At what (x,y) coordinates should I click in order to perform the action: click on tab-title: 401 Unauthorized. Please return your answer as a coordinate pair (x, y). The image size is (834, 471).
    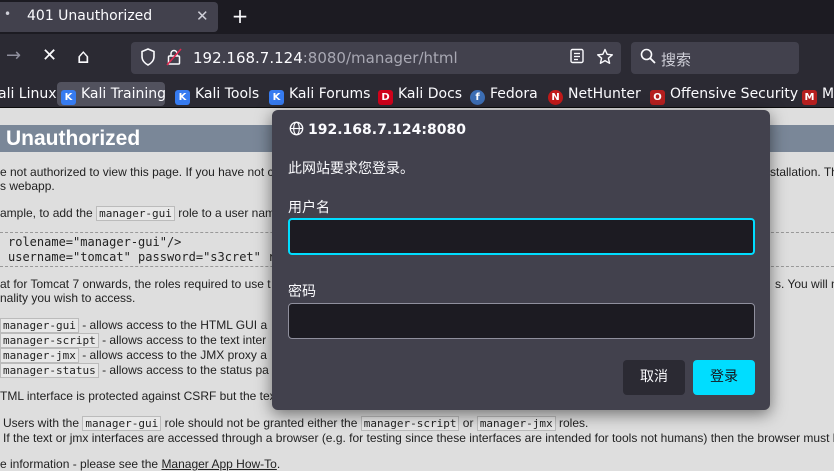
    Looking at the image, I should click on (90, 16).